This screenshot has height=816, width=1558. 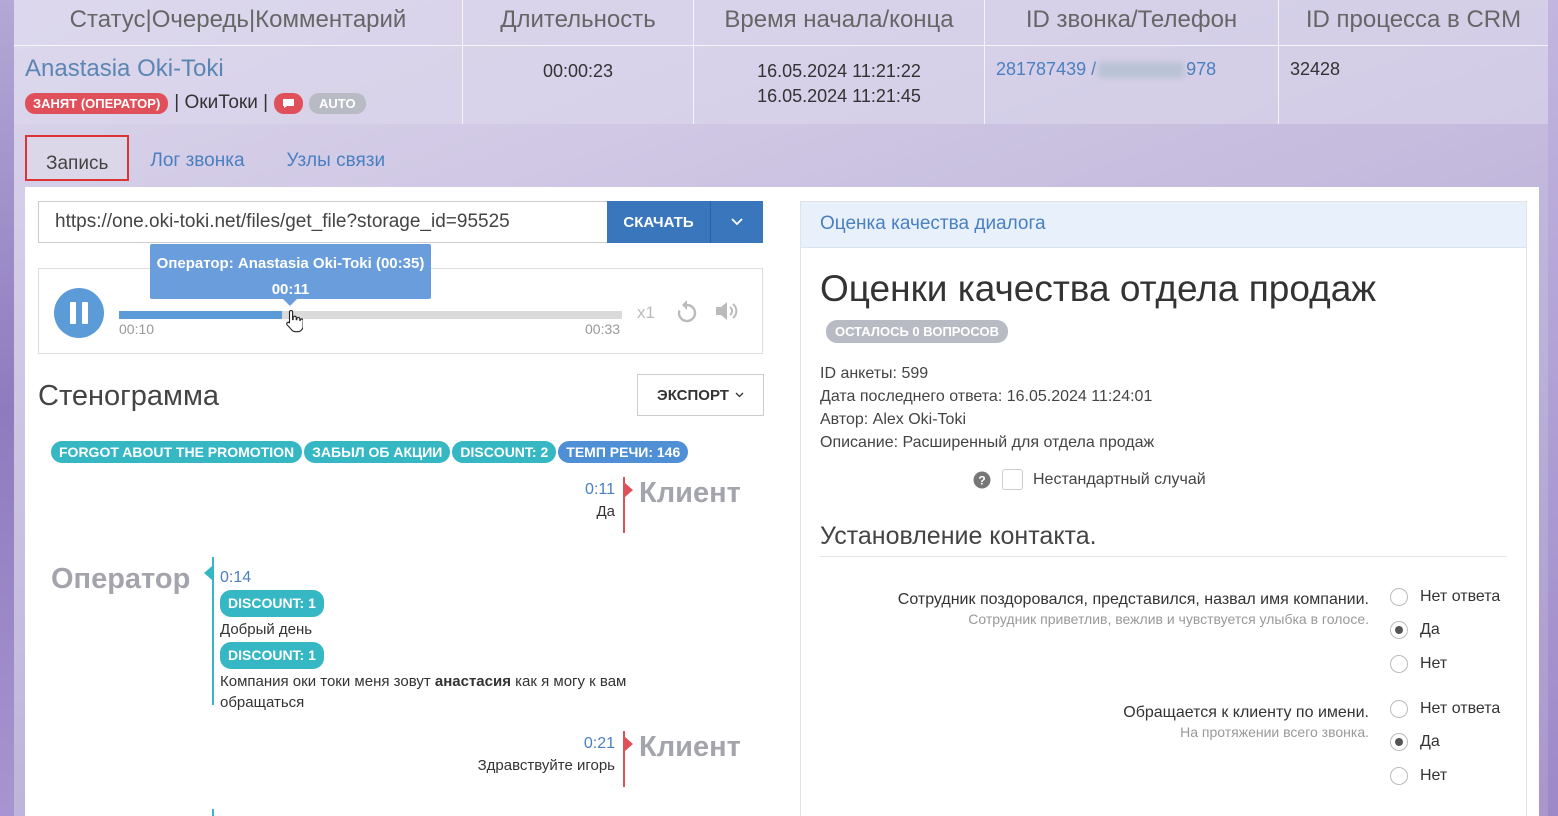 What do you see at coordinates (1163, 539) in the screenshot?
I see `section-title: Установление контакта.` at bounding box center [1163, 539].